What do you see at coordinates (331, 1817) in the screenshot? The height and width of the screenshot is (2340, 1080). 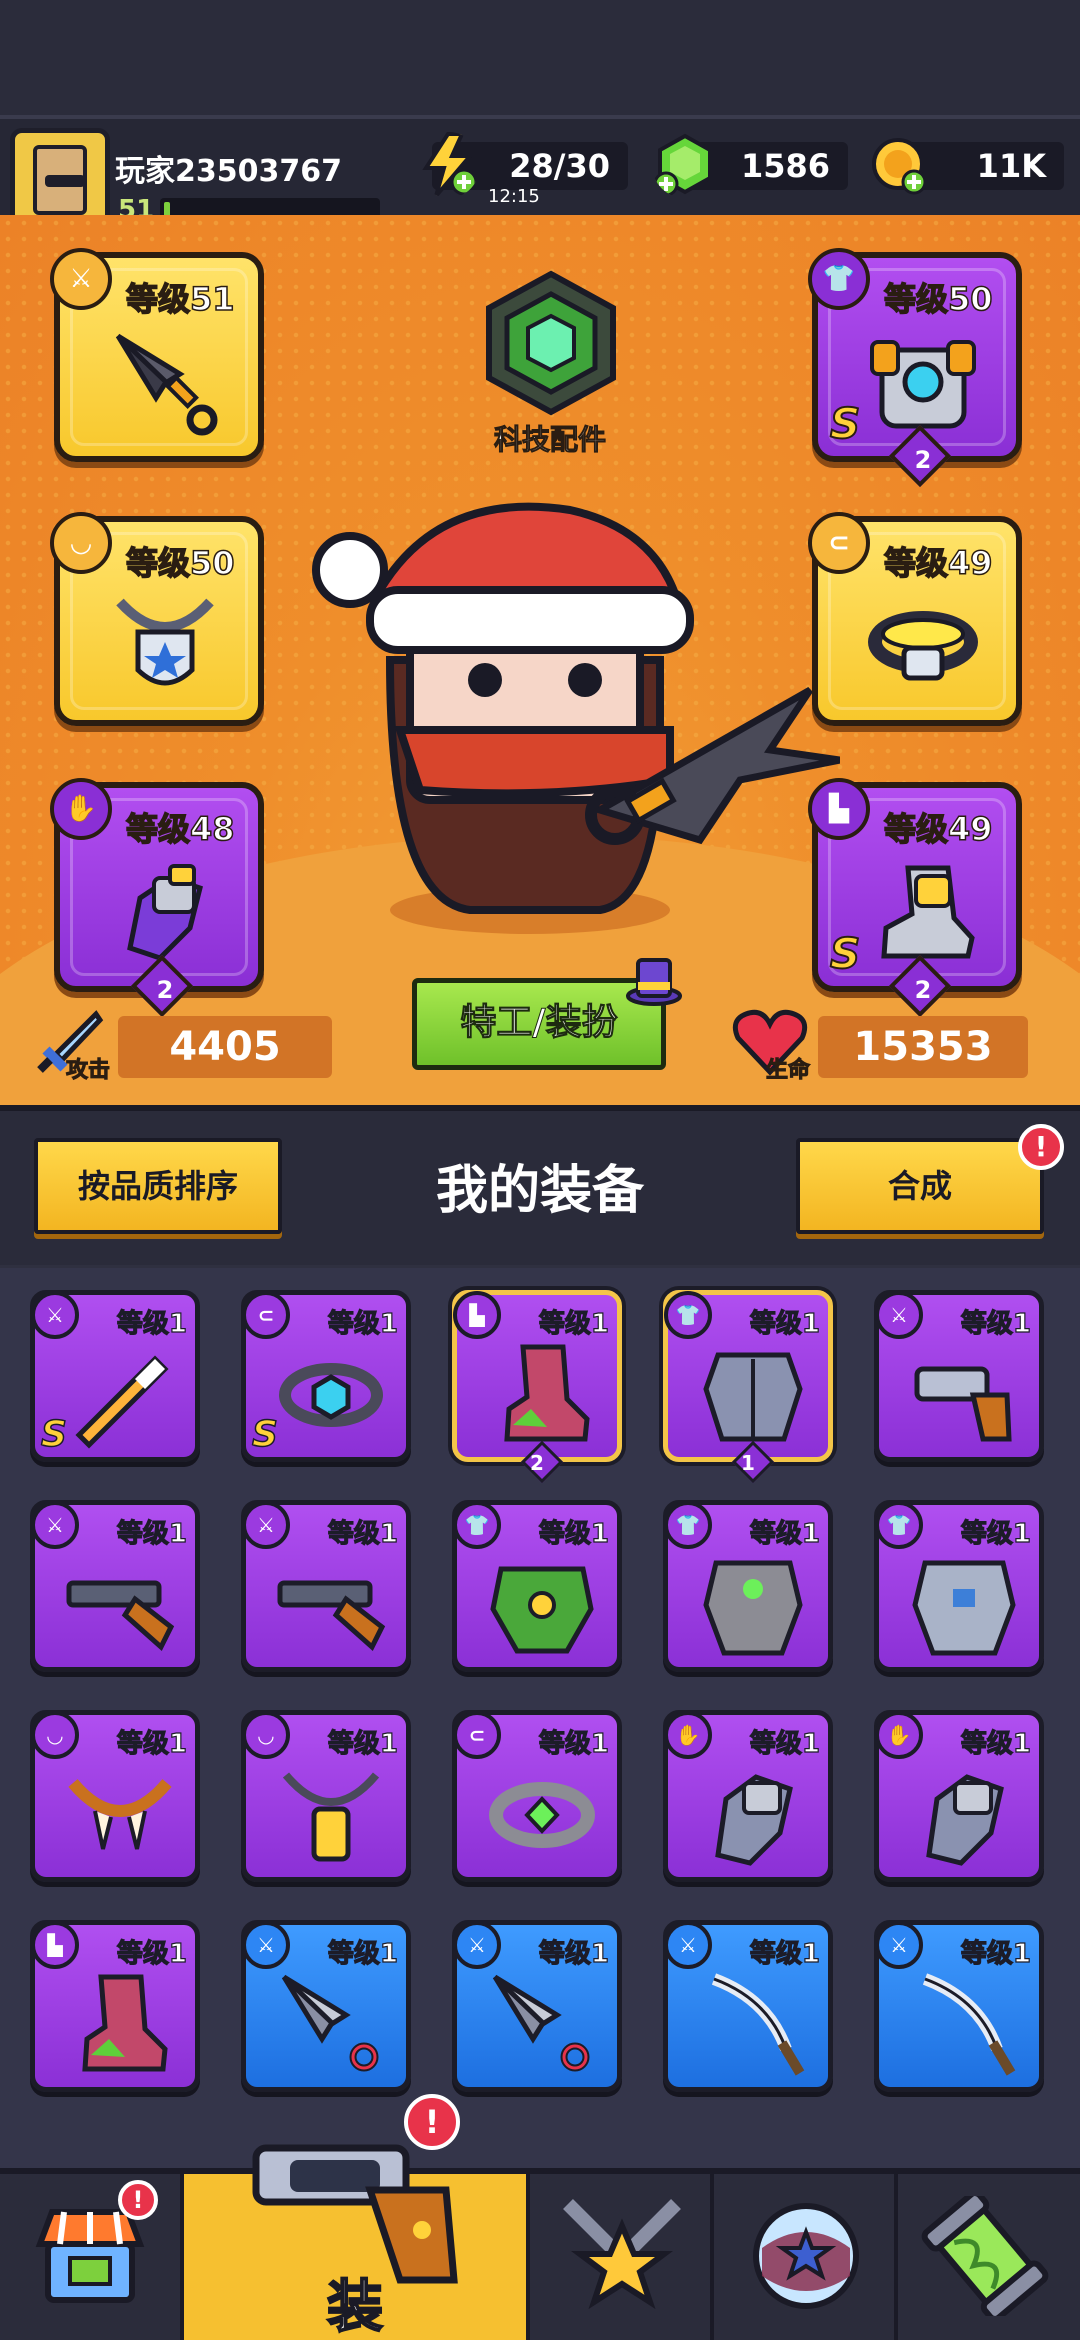 I see `lantern-necklace-icon` at bounding box center [331, 1817].